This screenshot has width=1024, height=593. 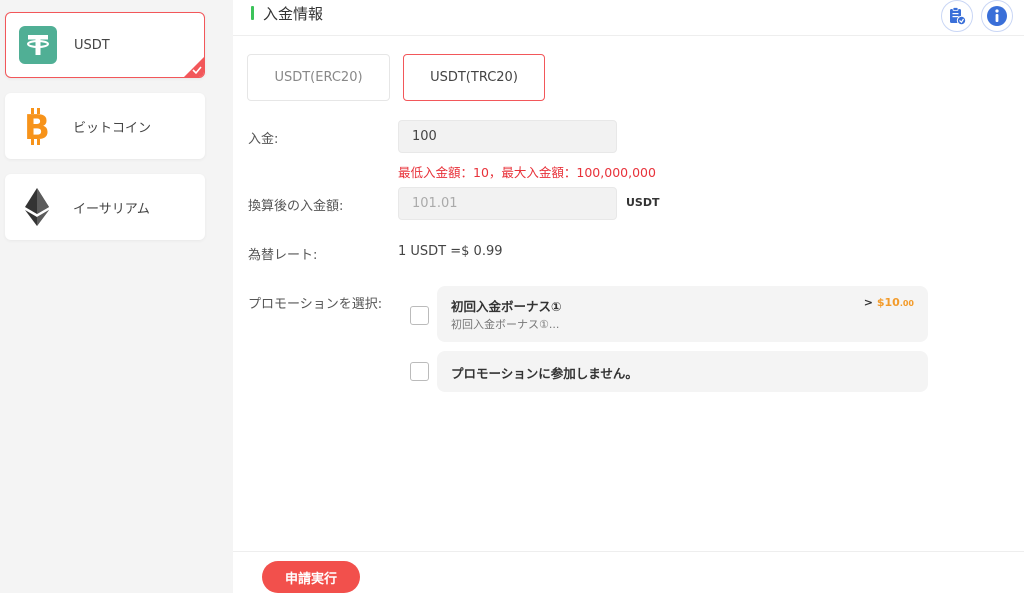 What do you see at coordinates (474, 77) in the screenshot?
I see `tab-usdt-trc20: USDT(TRC20)` at bounding box center [474, 77].